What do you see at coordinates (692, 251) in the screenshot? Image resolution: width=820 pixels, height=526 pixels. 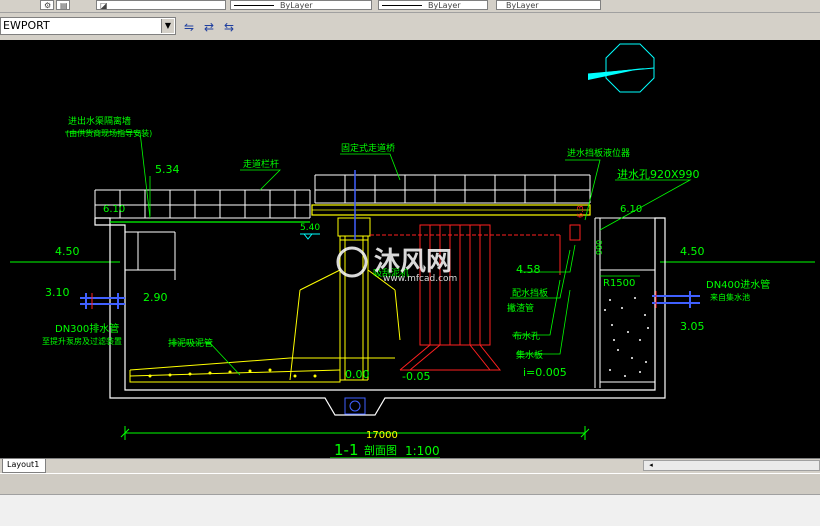 I see `elev-450-right: 4.50` at bounding box center [692, 251].